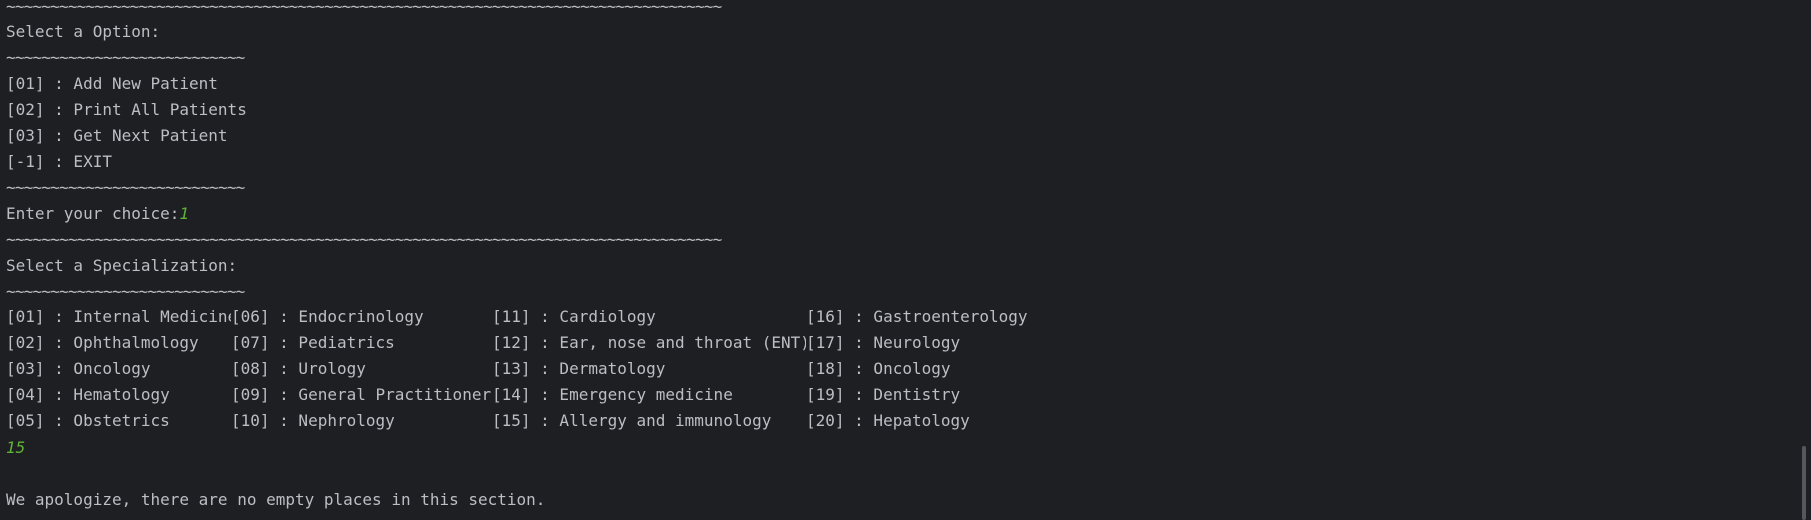 The width and height of the screenshot is (1811, 520). Describe the element at coordinates (93, 213) in the screenshot. I see `choice-prompt: Enter your choice:` at that location.